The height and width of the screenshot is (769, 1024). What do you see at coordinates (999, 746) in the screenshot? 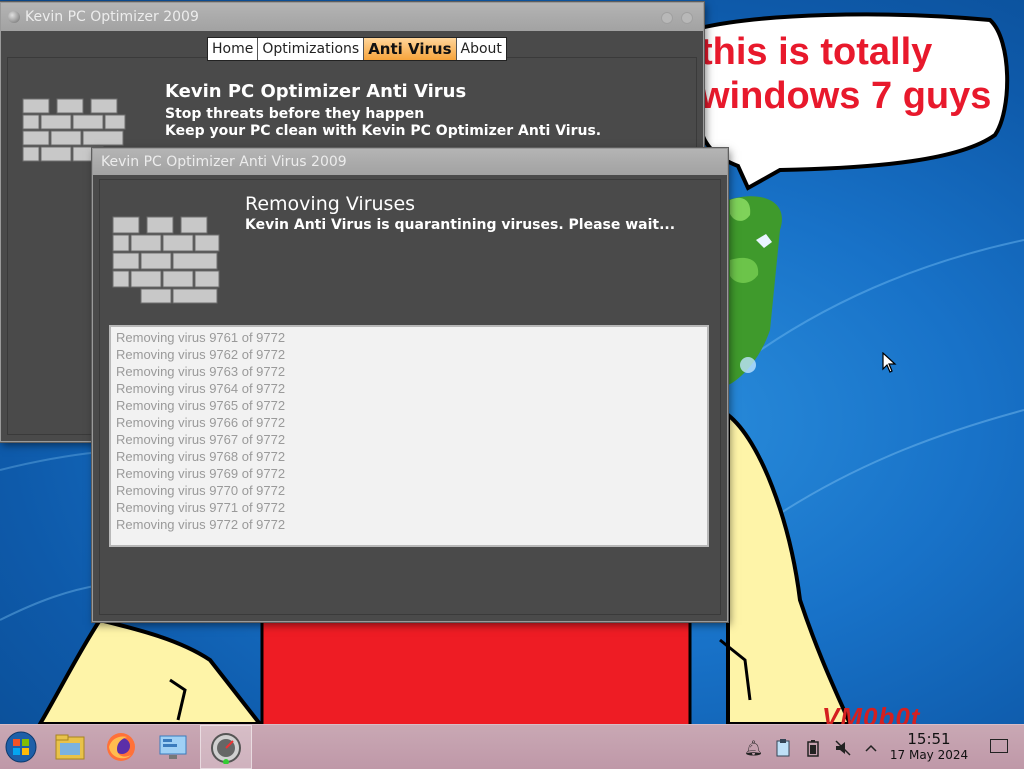
I see `show-desktop-button` at bounding box center [999, 746].